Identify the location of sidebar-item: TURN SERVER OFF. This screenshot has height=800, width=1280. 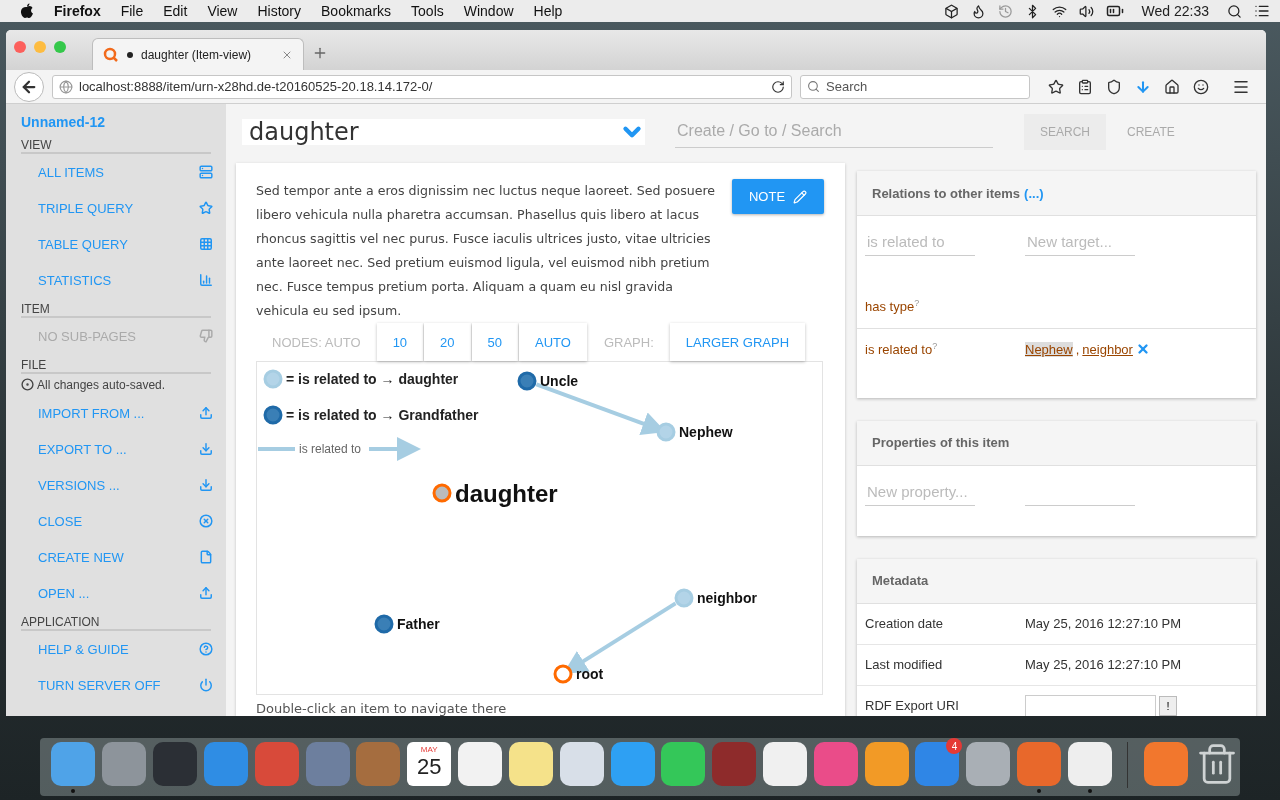
(125, 685).